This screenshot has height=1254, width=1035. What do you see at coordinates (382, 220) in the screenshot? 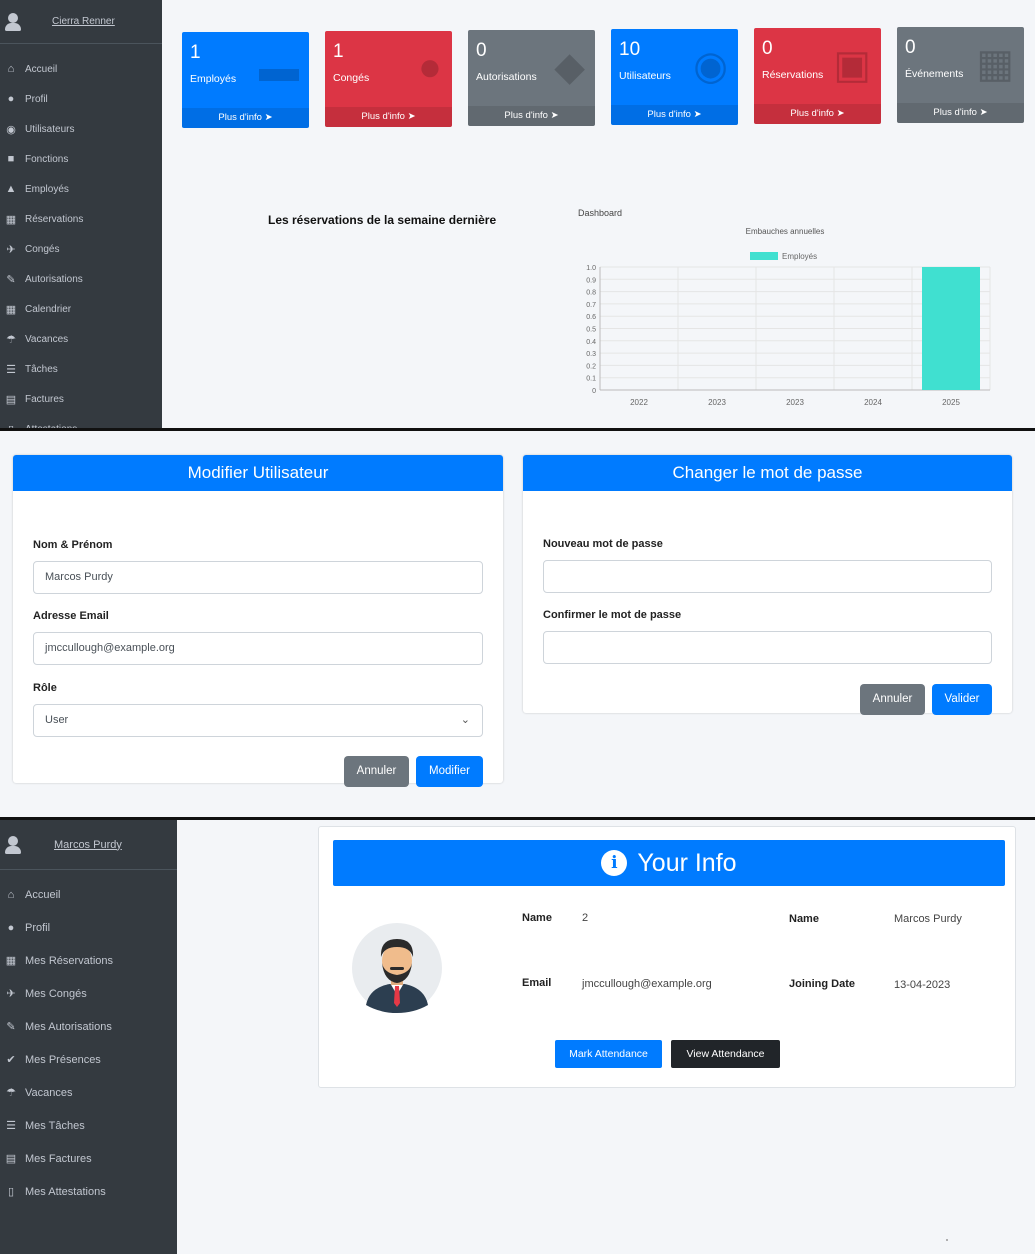
I see `reservations-title: Les réservations de la semaine dernière` at bounding box center [382, 220].